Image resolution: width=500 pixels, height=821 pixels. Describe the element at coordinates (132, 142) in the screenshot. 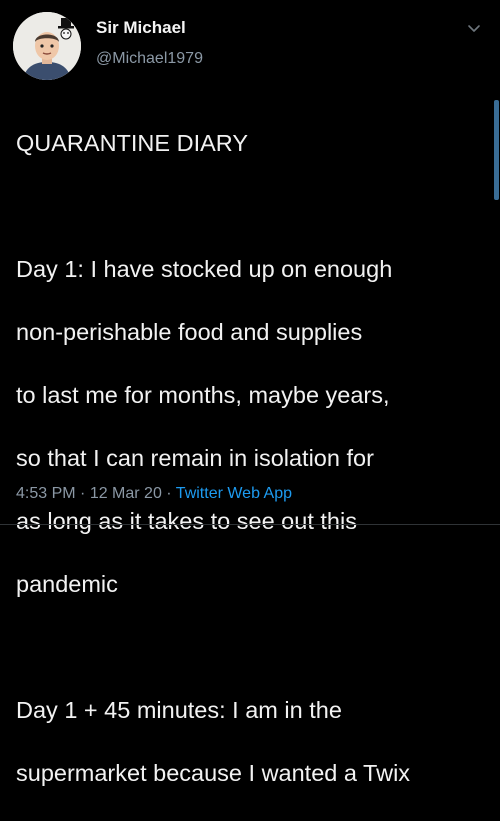

I see `tweet-line: QUARANTINE DIARY` at that location.